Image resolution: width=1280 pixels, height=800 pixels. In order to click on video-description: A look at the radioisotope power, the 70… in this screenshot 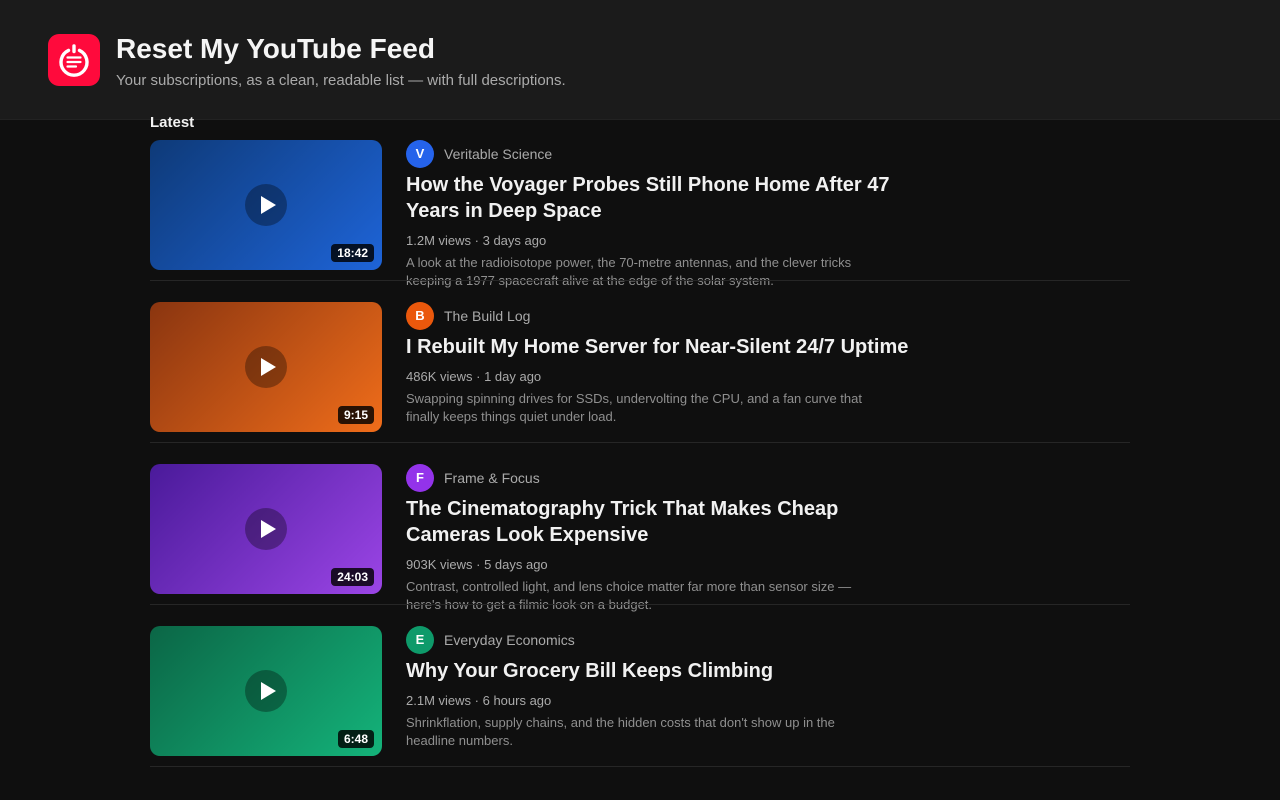, I will do `click(629, 271)`.